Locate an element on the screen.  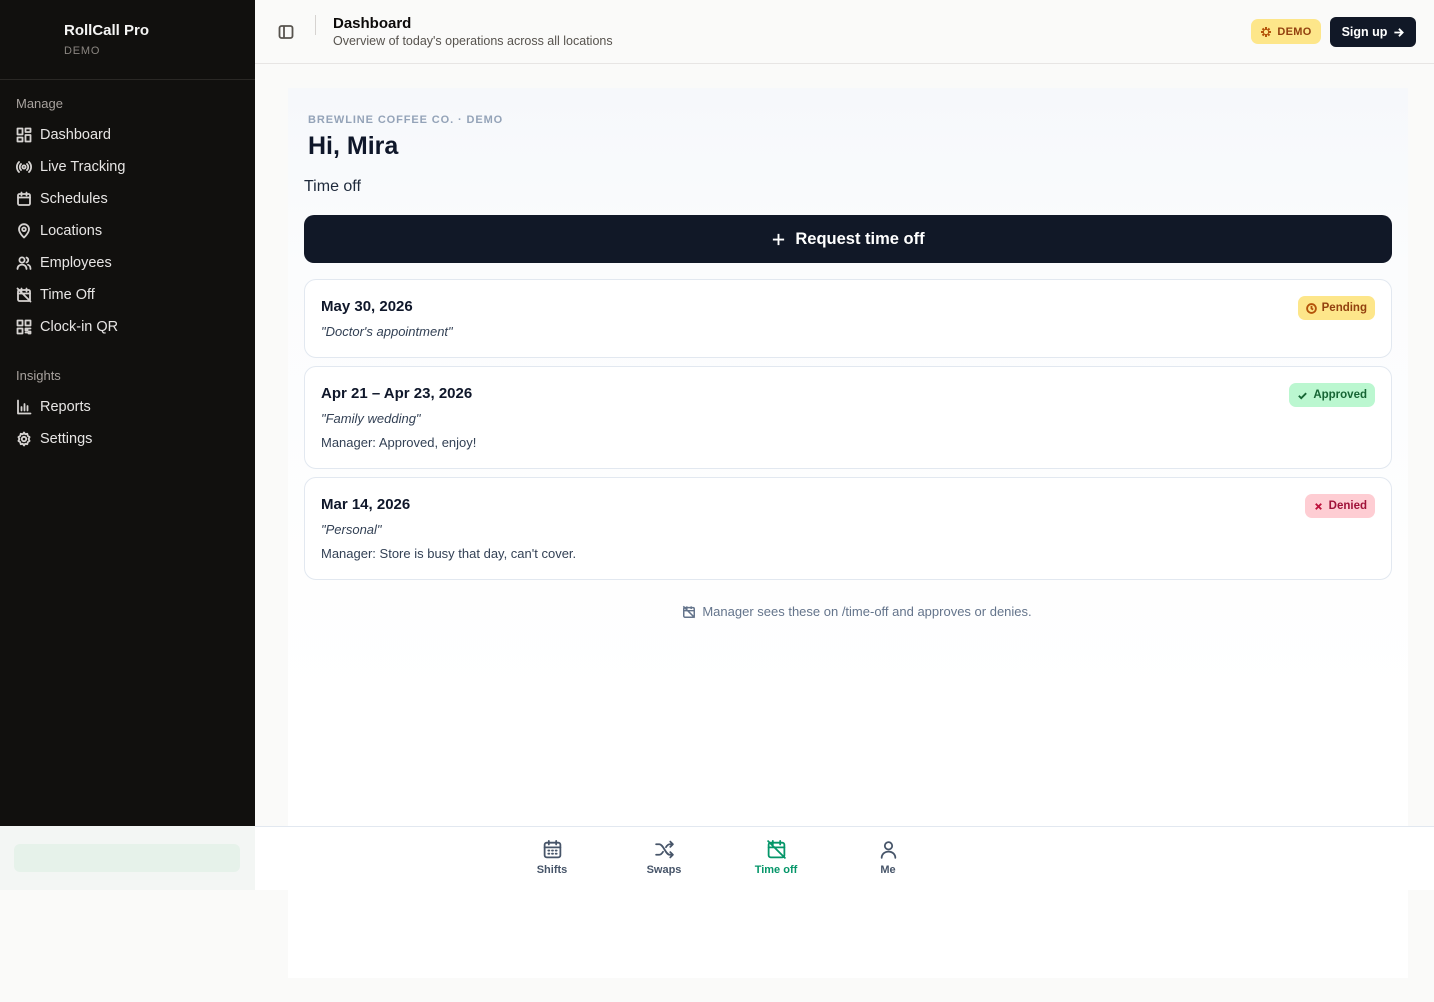
dashboard-icon is located at coordinates (24, 135).